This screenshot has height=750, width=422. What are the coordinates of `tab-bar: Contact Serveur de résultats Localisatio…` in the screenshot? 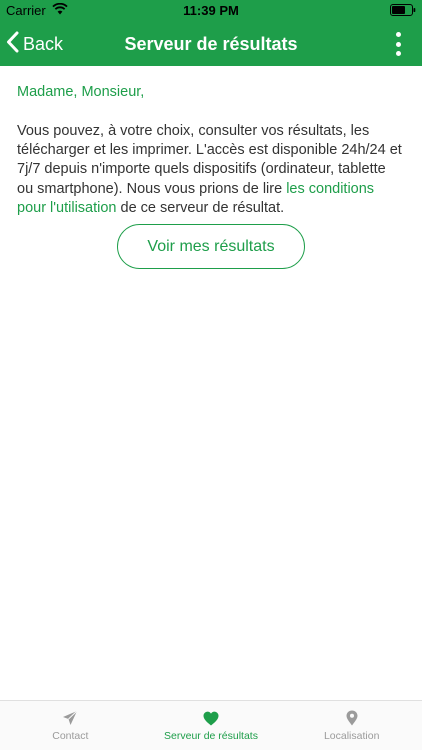 It's located at (211, 725).